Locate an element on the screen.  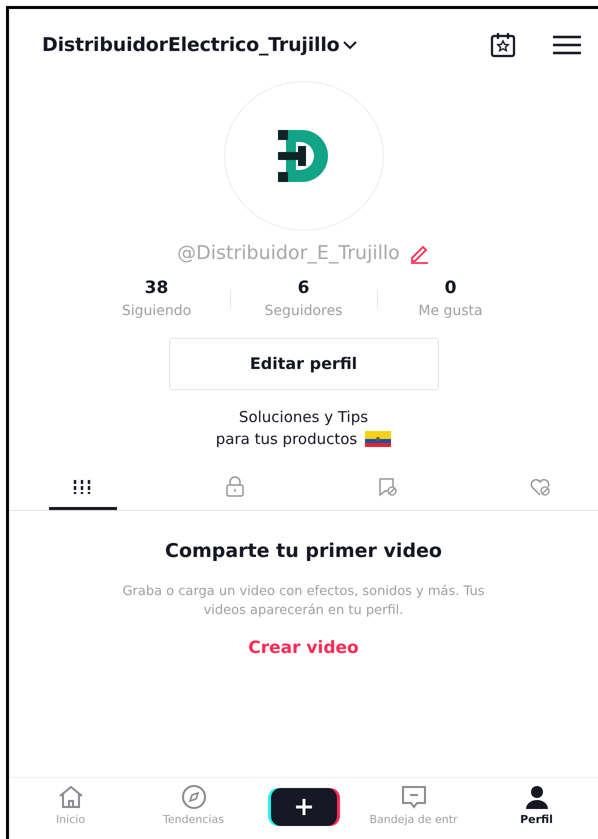
message-icon is located at coordinates (414, 797).